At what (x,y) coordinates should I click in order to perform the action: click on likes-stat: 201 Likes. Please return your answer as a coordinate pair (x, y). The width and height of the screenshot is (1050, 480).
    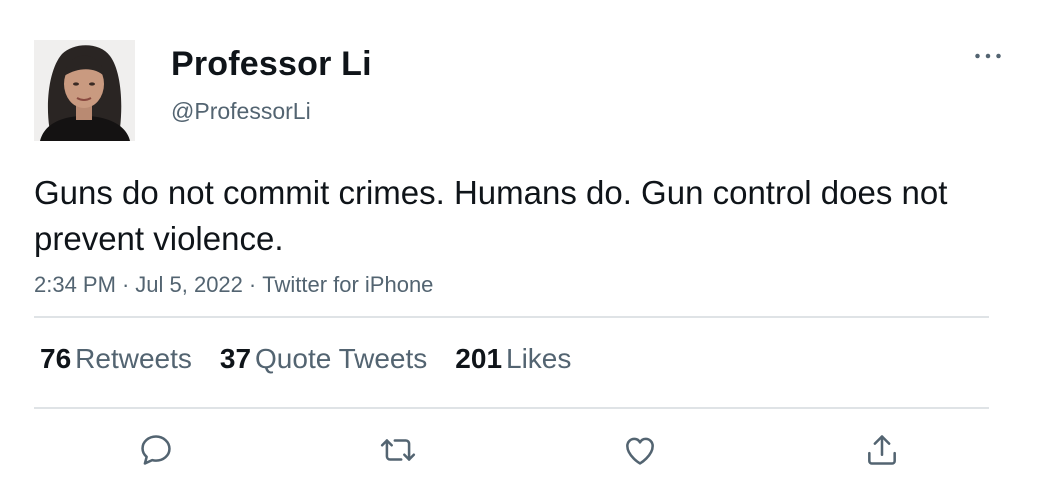
    Looking at the image, I should click on (513, 359).